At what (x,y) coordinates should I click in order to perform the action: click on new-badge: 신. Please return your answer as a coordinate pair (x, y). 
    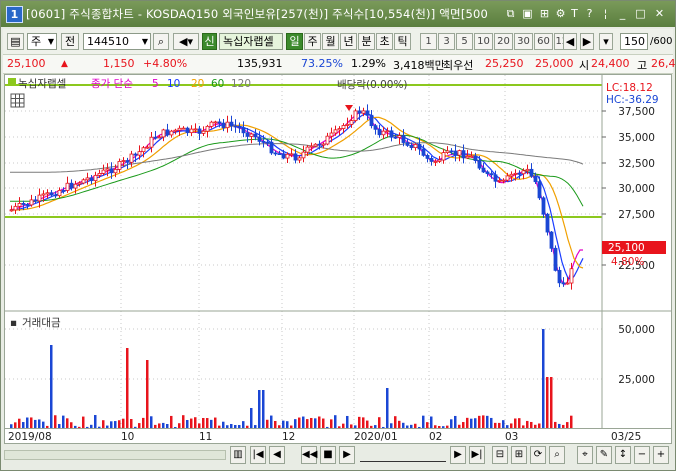
    Looking at the image, I should click on (209, 41).